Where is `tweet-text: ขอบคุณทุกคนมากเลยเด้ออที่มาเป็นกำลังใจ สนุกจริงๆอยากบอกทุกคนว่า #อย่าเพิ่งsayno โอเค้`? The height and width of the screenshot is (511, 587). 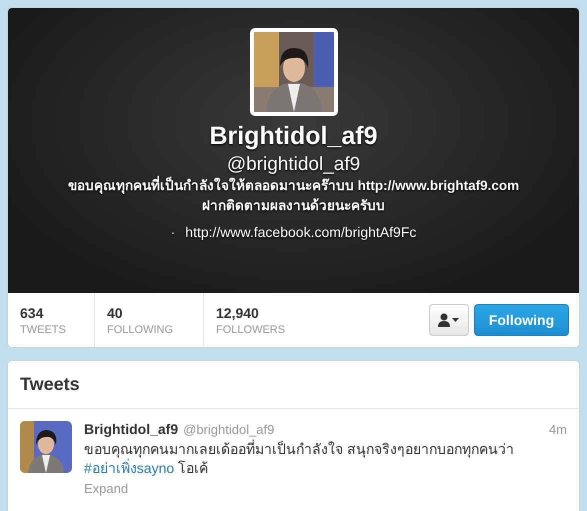
tweet-text: ขอบคุณทุกคนมากเลยเด้ออที่มาเป็นกำลังใจ สนุกจริงๆอยากบอกทุกคนว่า #อย่าเพิ่งsayno โอเค้ is located at coordinates (299, 459).